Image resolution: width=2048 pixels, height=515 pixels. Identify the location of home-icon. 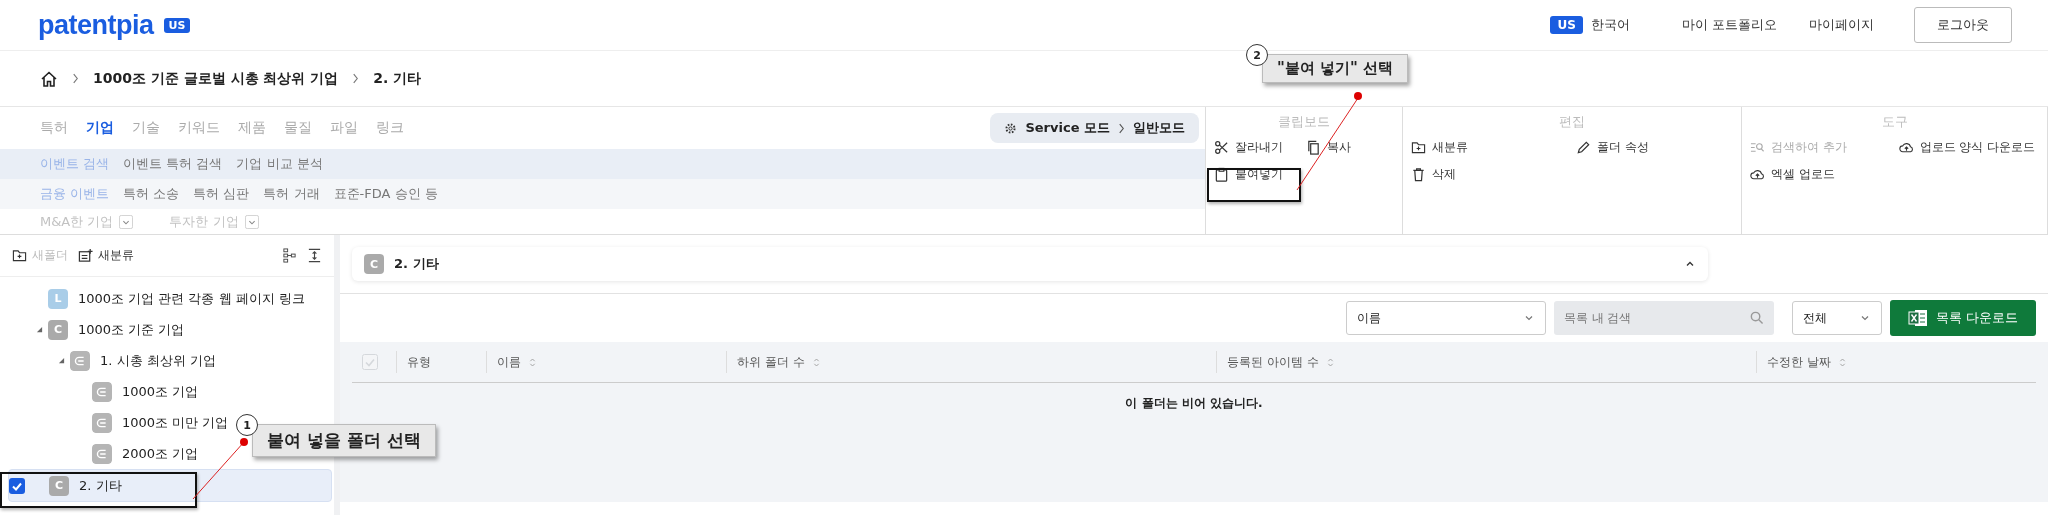
(49, 78).